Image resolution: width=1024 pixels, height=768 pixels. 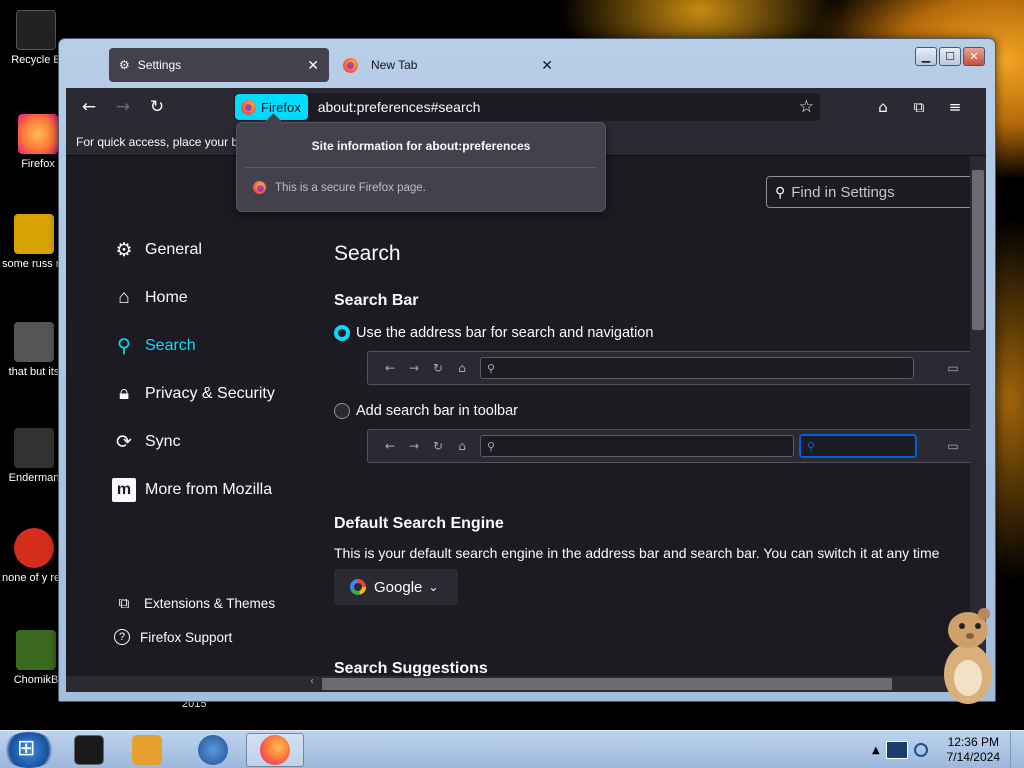 What do you see at coordinates (973, 750) in the screenshot?
I see `clock: 12:36 PM 7/14/2024` at bounding box center [973, 750].